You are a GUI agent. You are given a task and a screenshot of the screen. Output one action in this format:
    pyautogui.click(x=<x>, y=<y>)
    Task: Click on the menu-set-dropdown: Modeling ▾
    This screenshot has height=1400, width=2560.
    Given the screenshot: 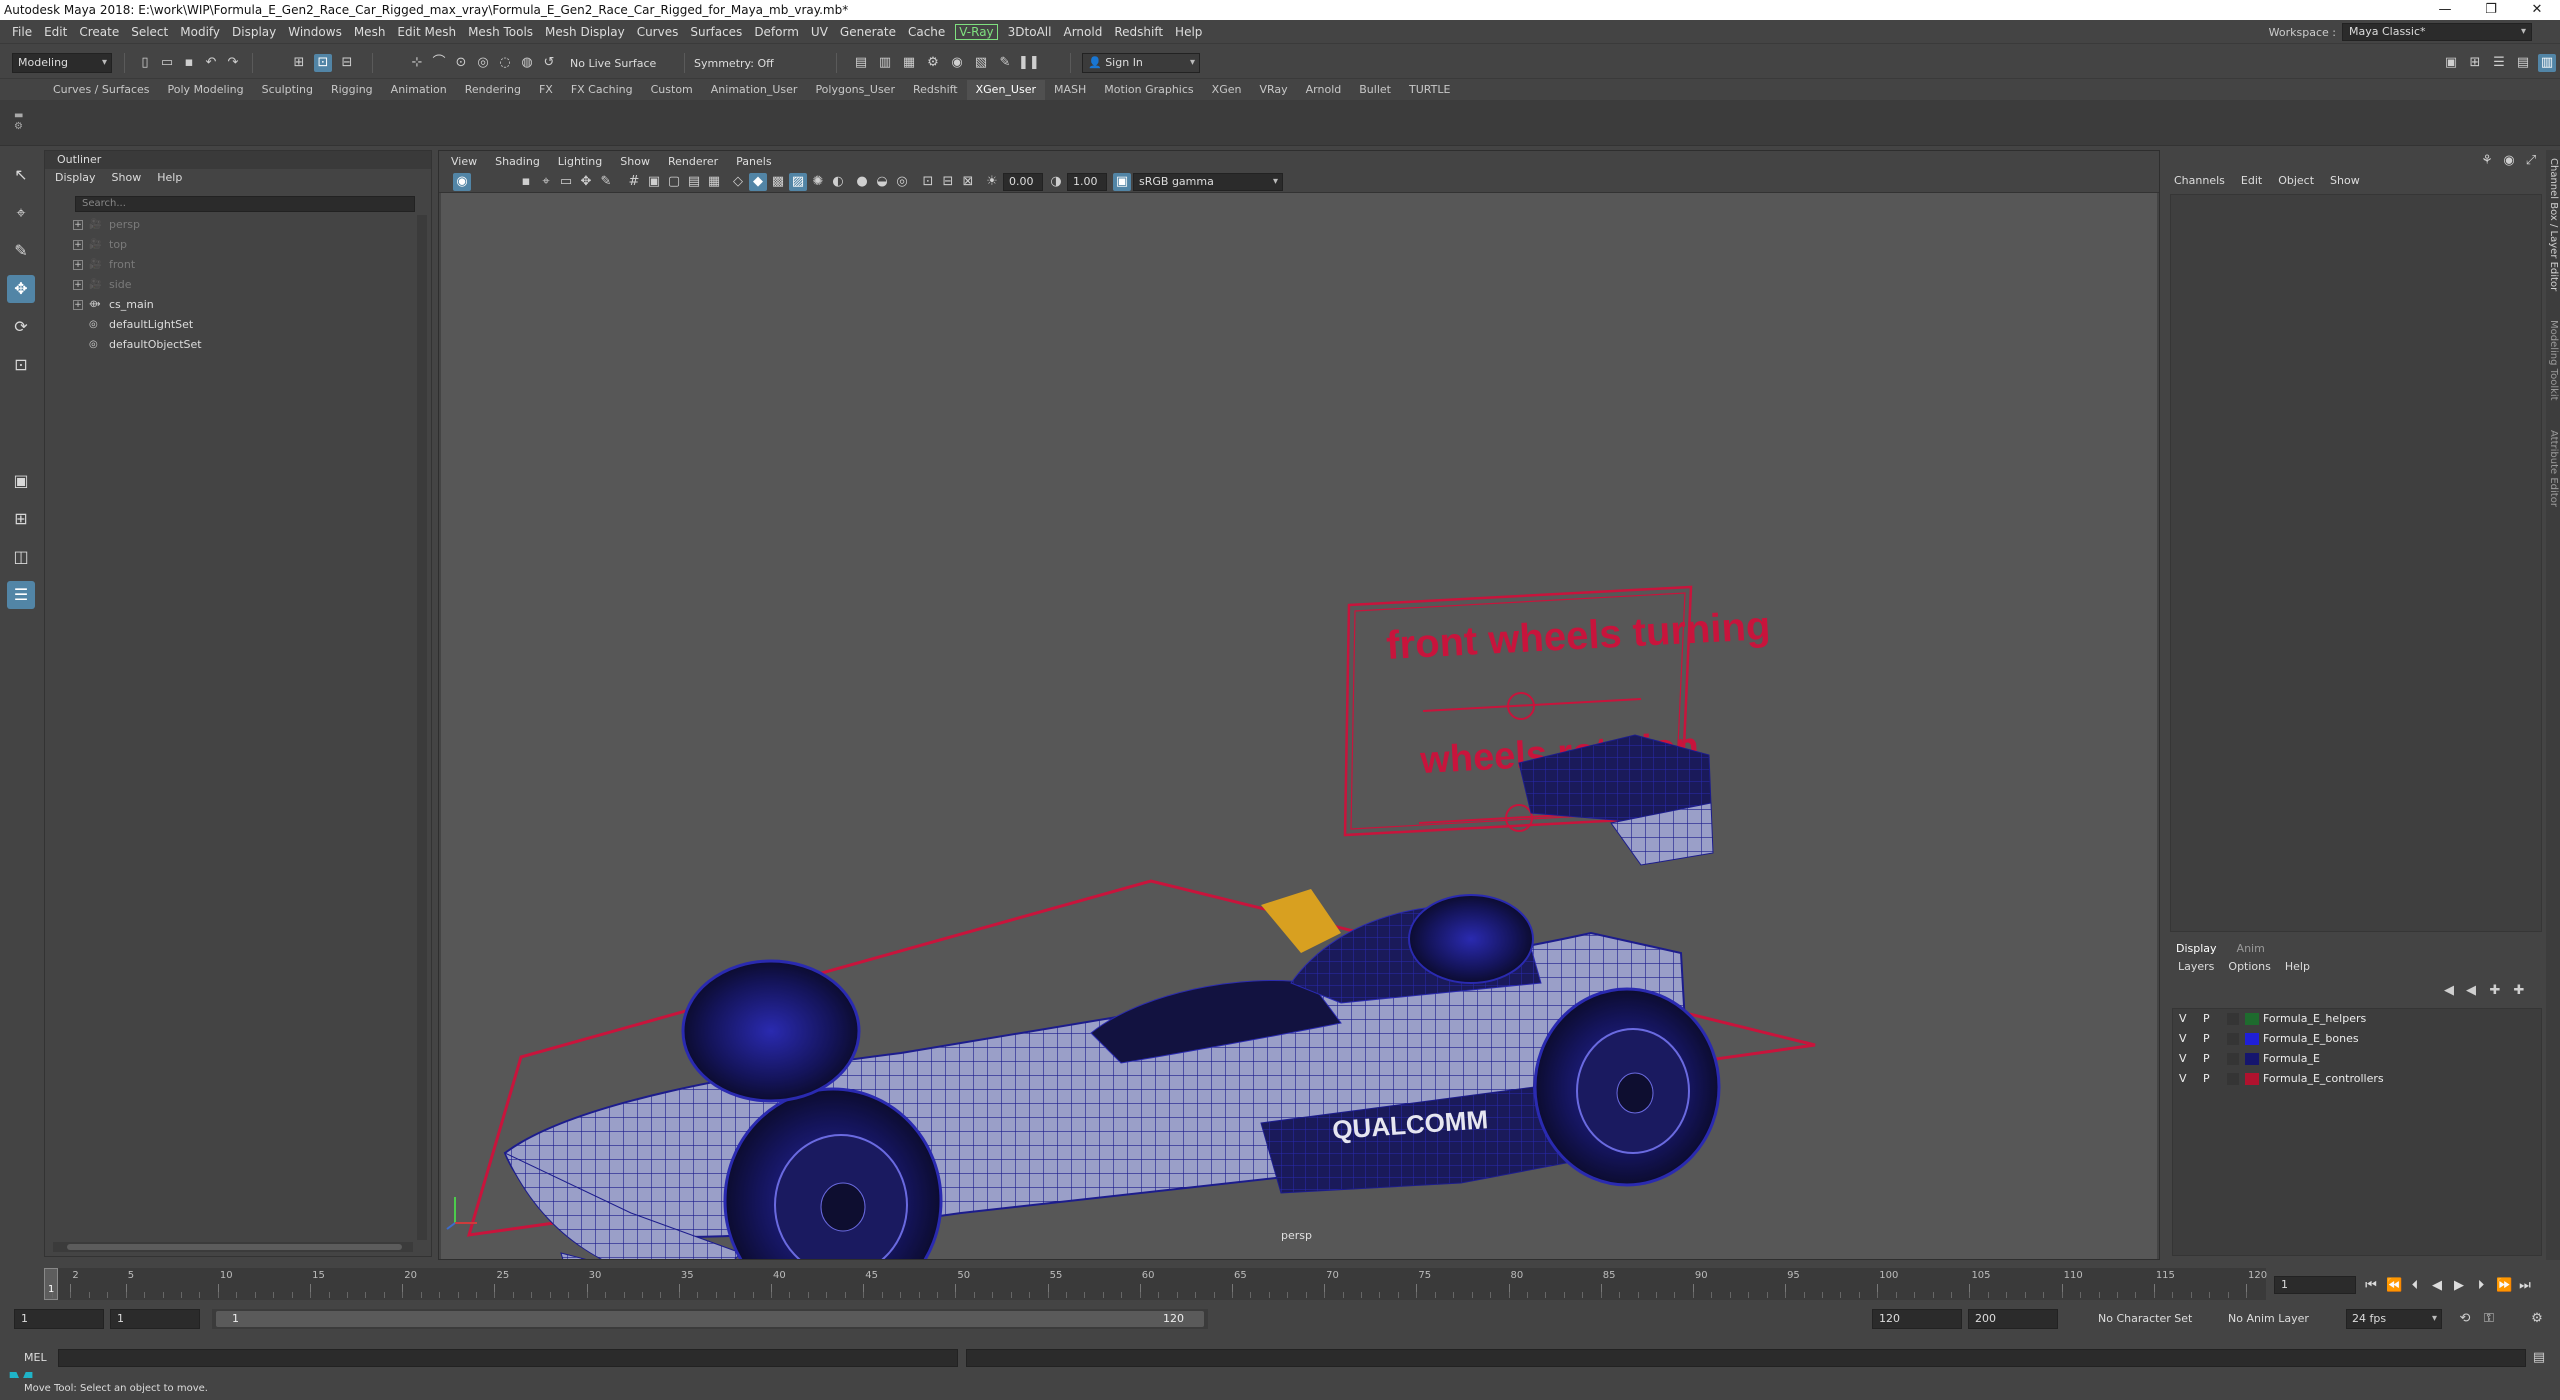 What is the action you would take?
    pyautogui.click(x=62, y=63)
    